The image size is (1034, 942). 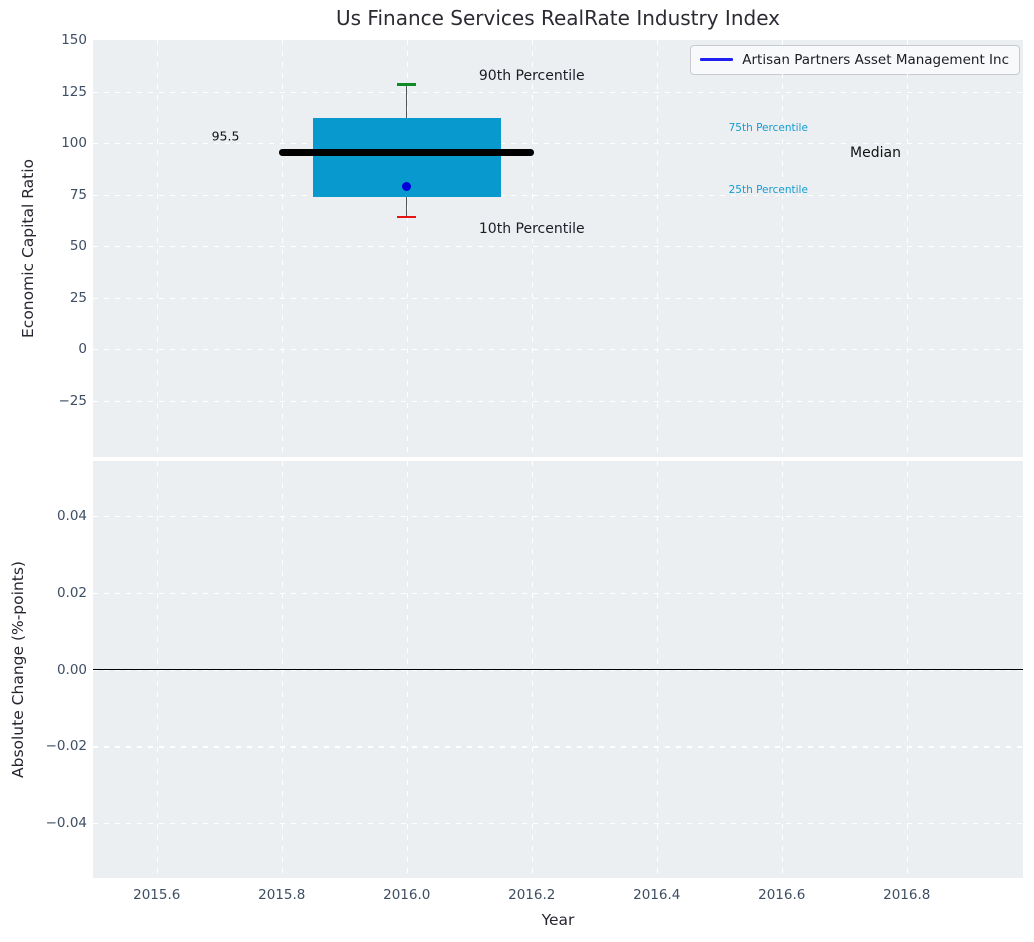 What do you see at coordinates (657, 895) in the screenshot?
I see `x-tick-2016.4: 2016.4` at bounding box center [657, 895].